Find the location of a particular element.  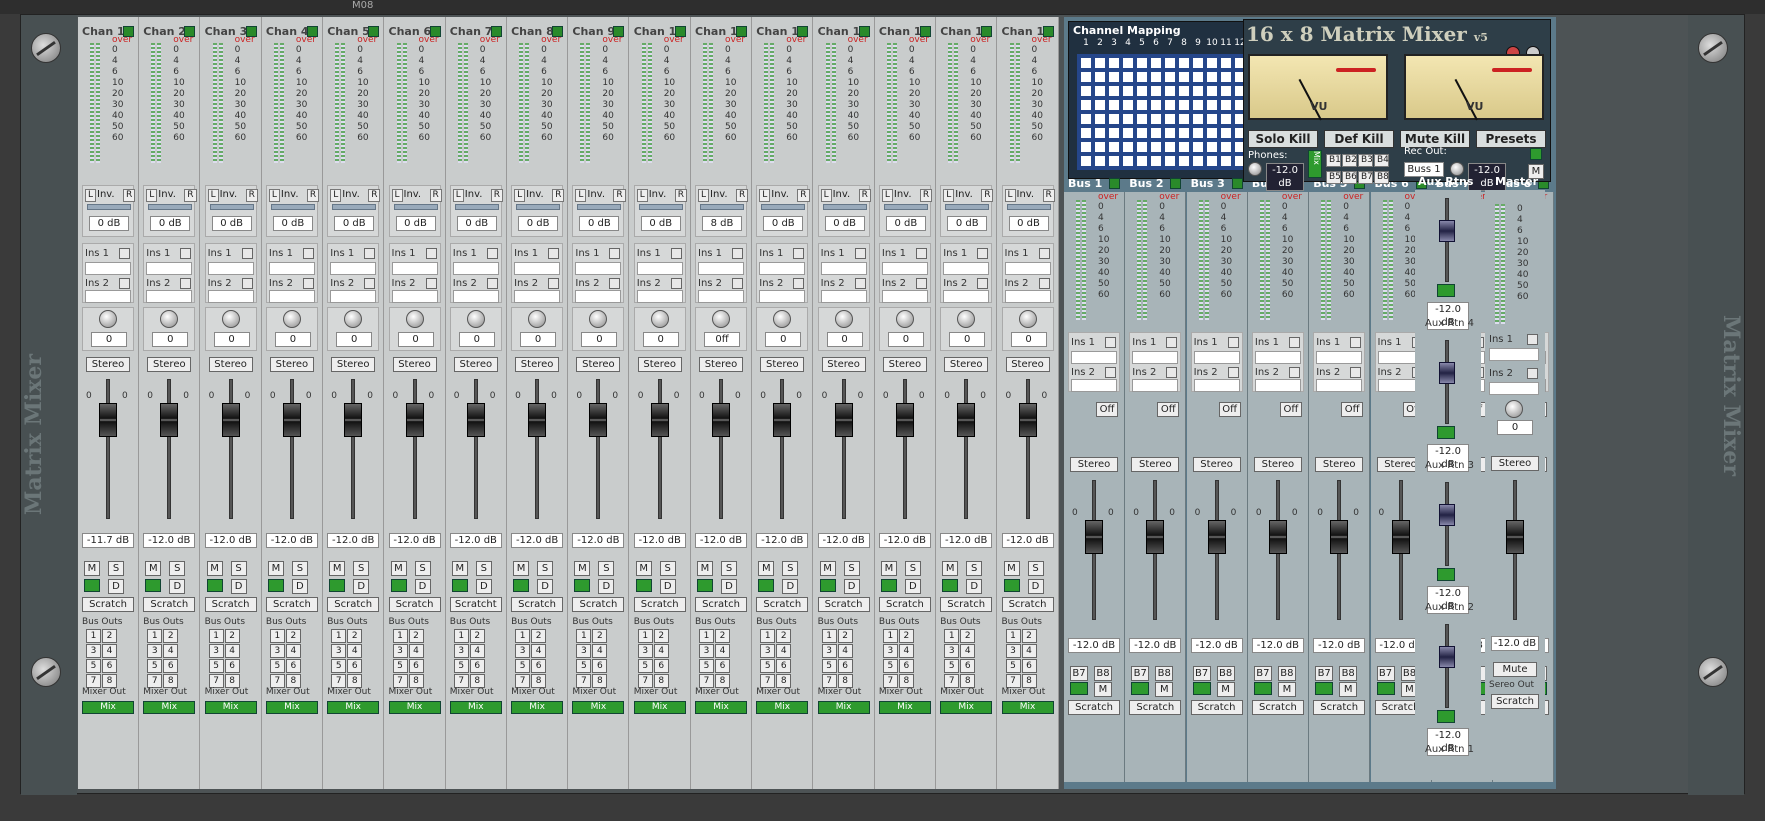

scratch-button: Scratcht is located at coordinates (475, 604).